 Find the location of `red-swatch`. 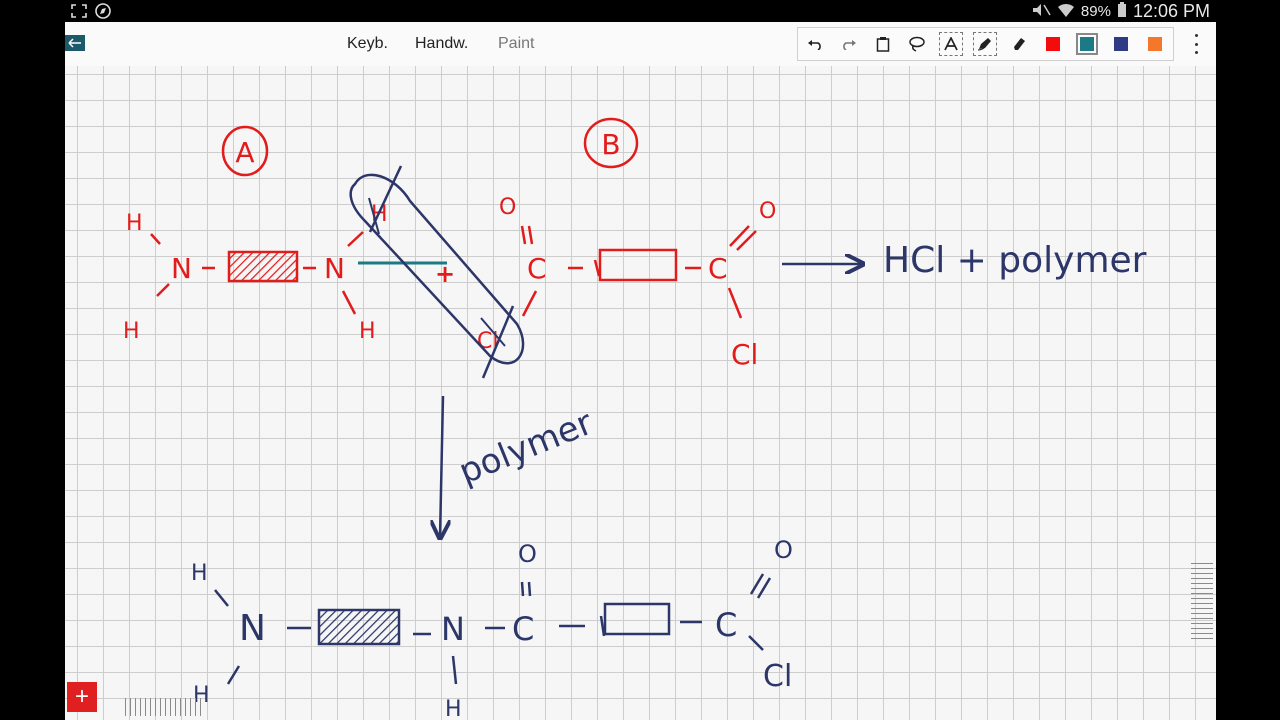

red-swatch is located at coordinates (1053, 44).